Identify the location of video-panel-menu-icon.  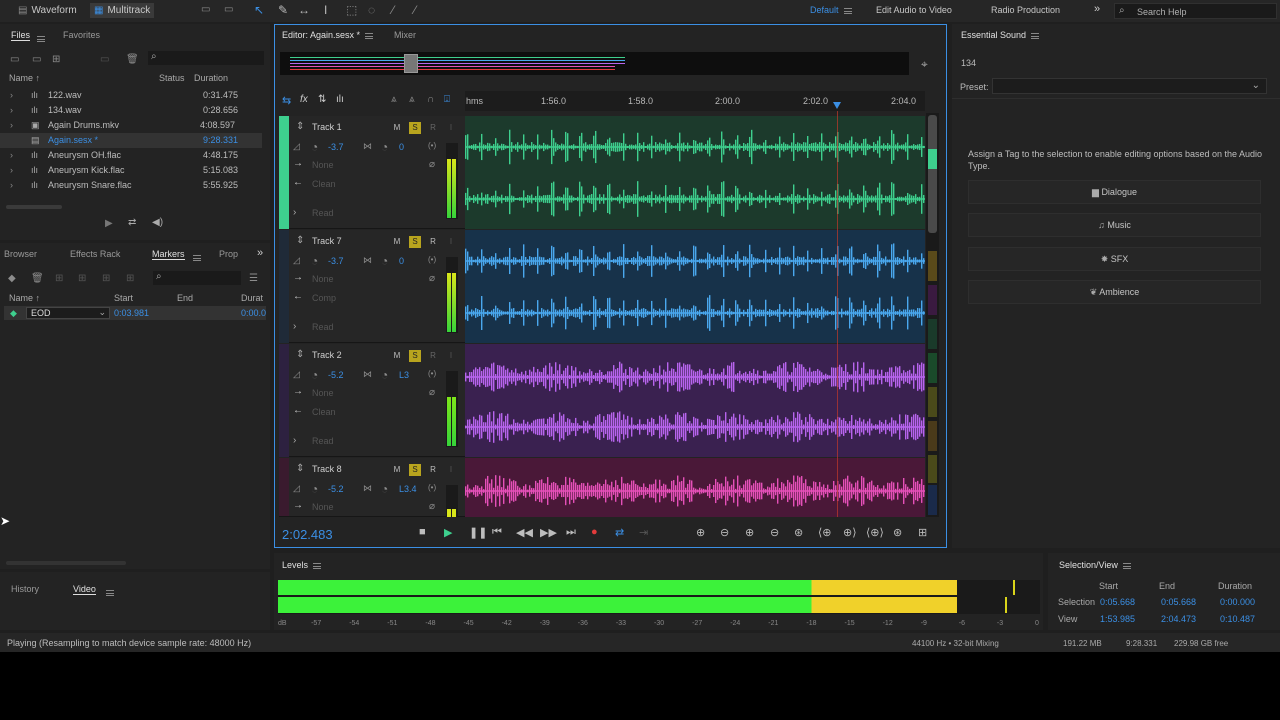
(110, 592).